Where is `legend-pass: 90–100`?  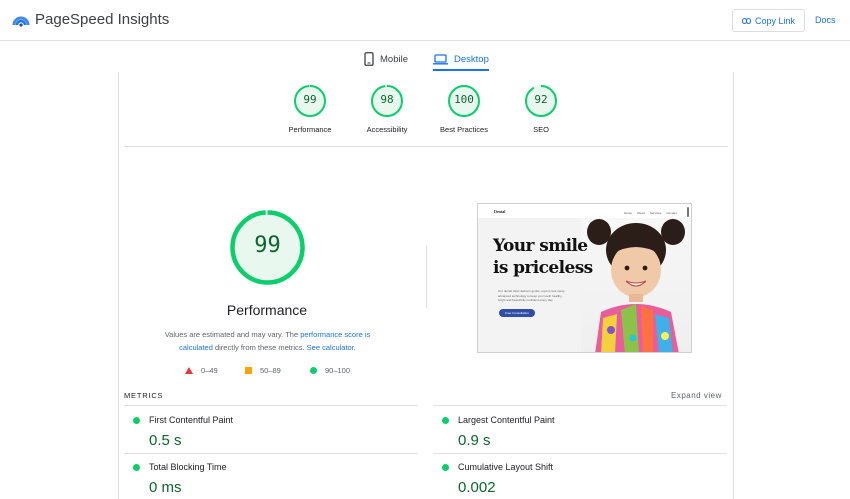 legend-pass: 90–100 is located at coordinates (330, 370).